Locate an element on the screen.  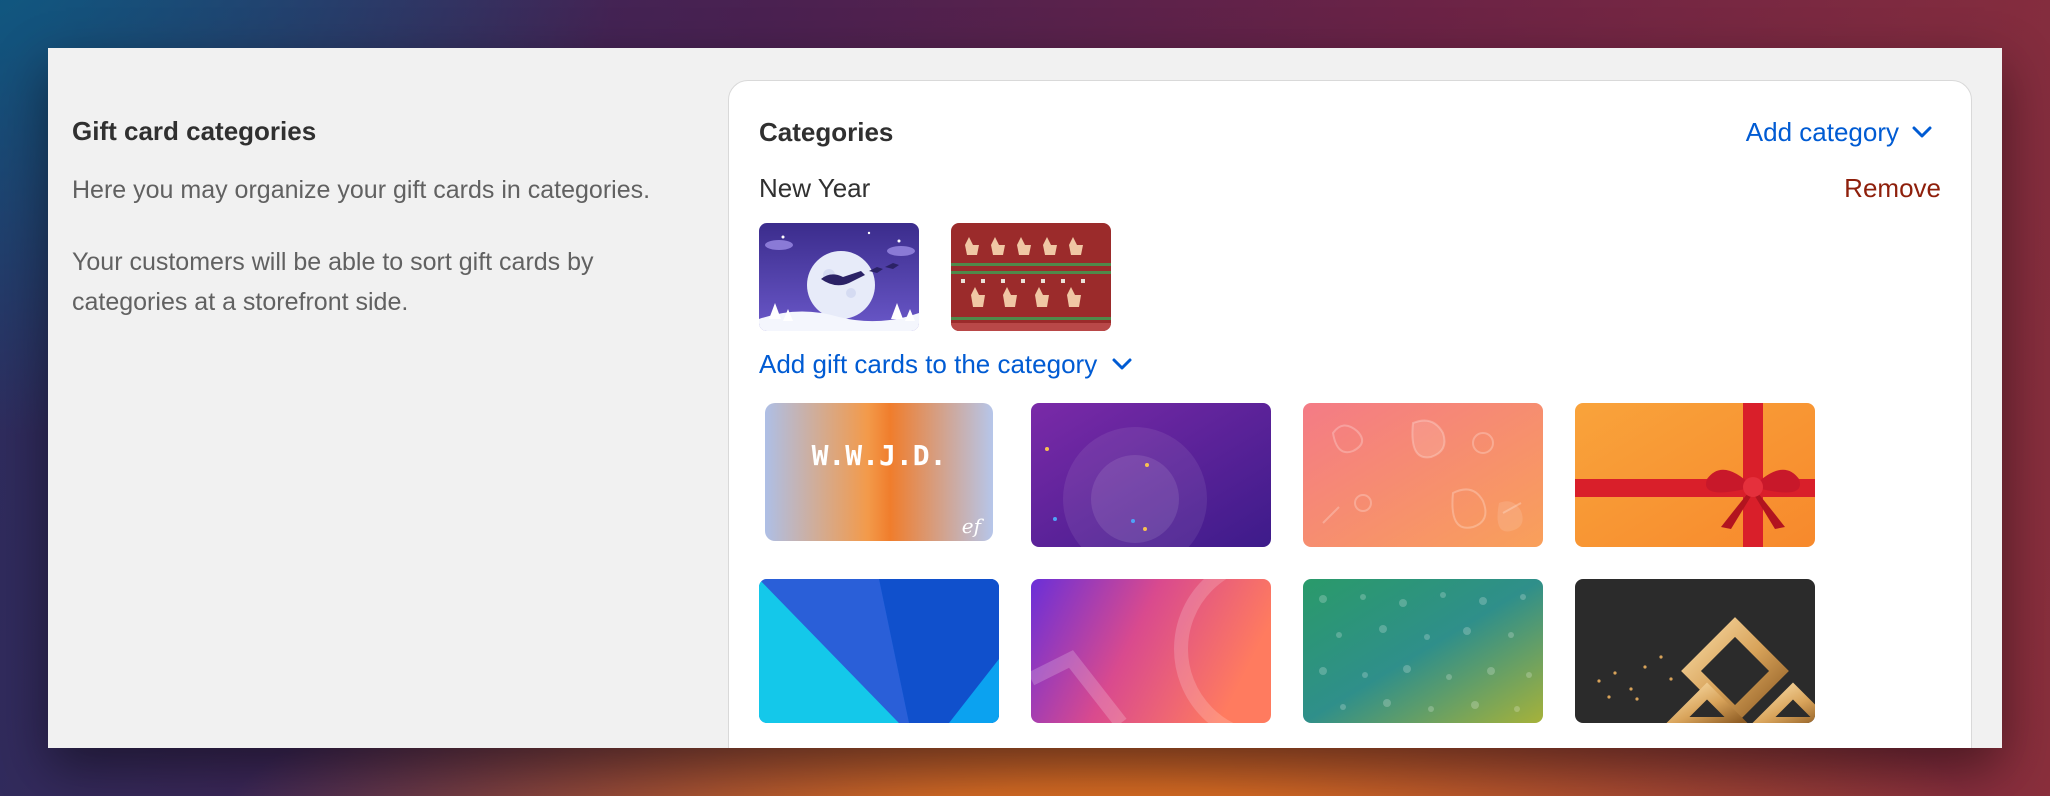
orange-ribbon-card is located at coordinates (1695, 475).